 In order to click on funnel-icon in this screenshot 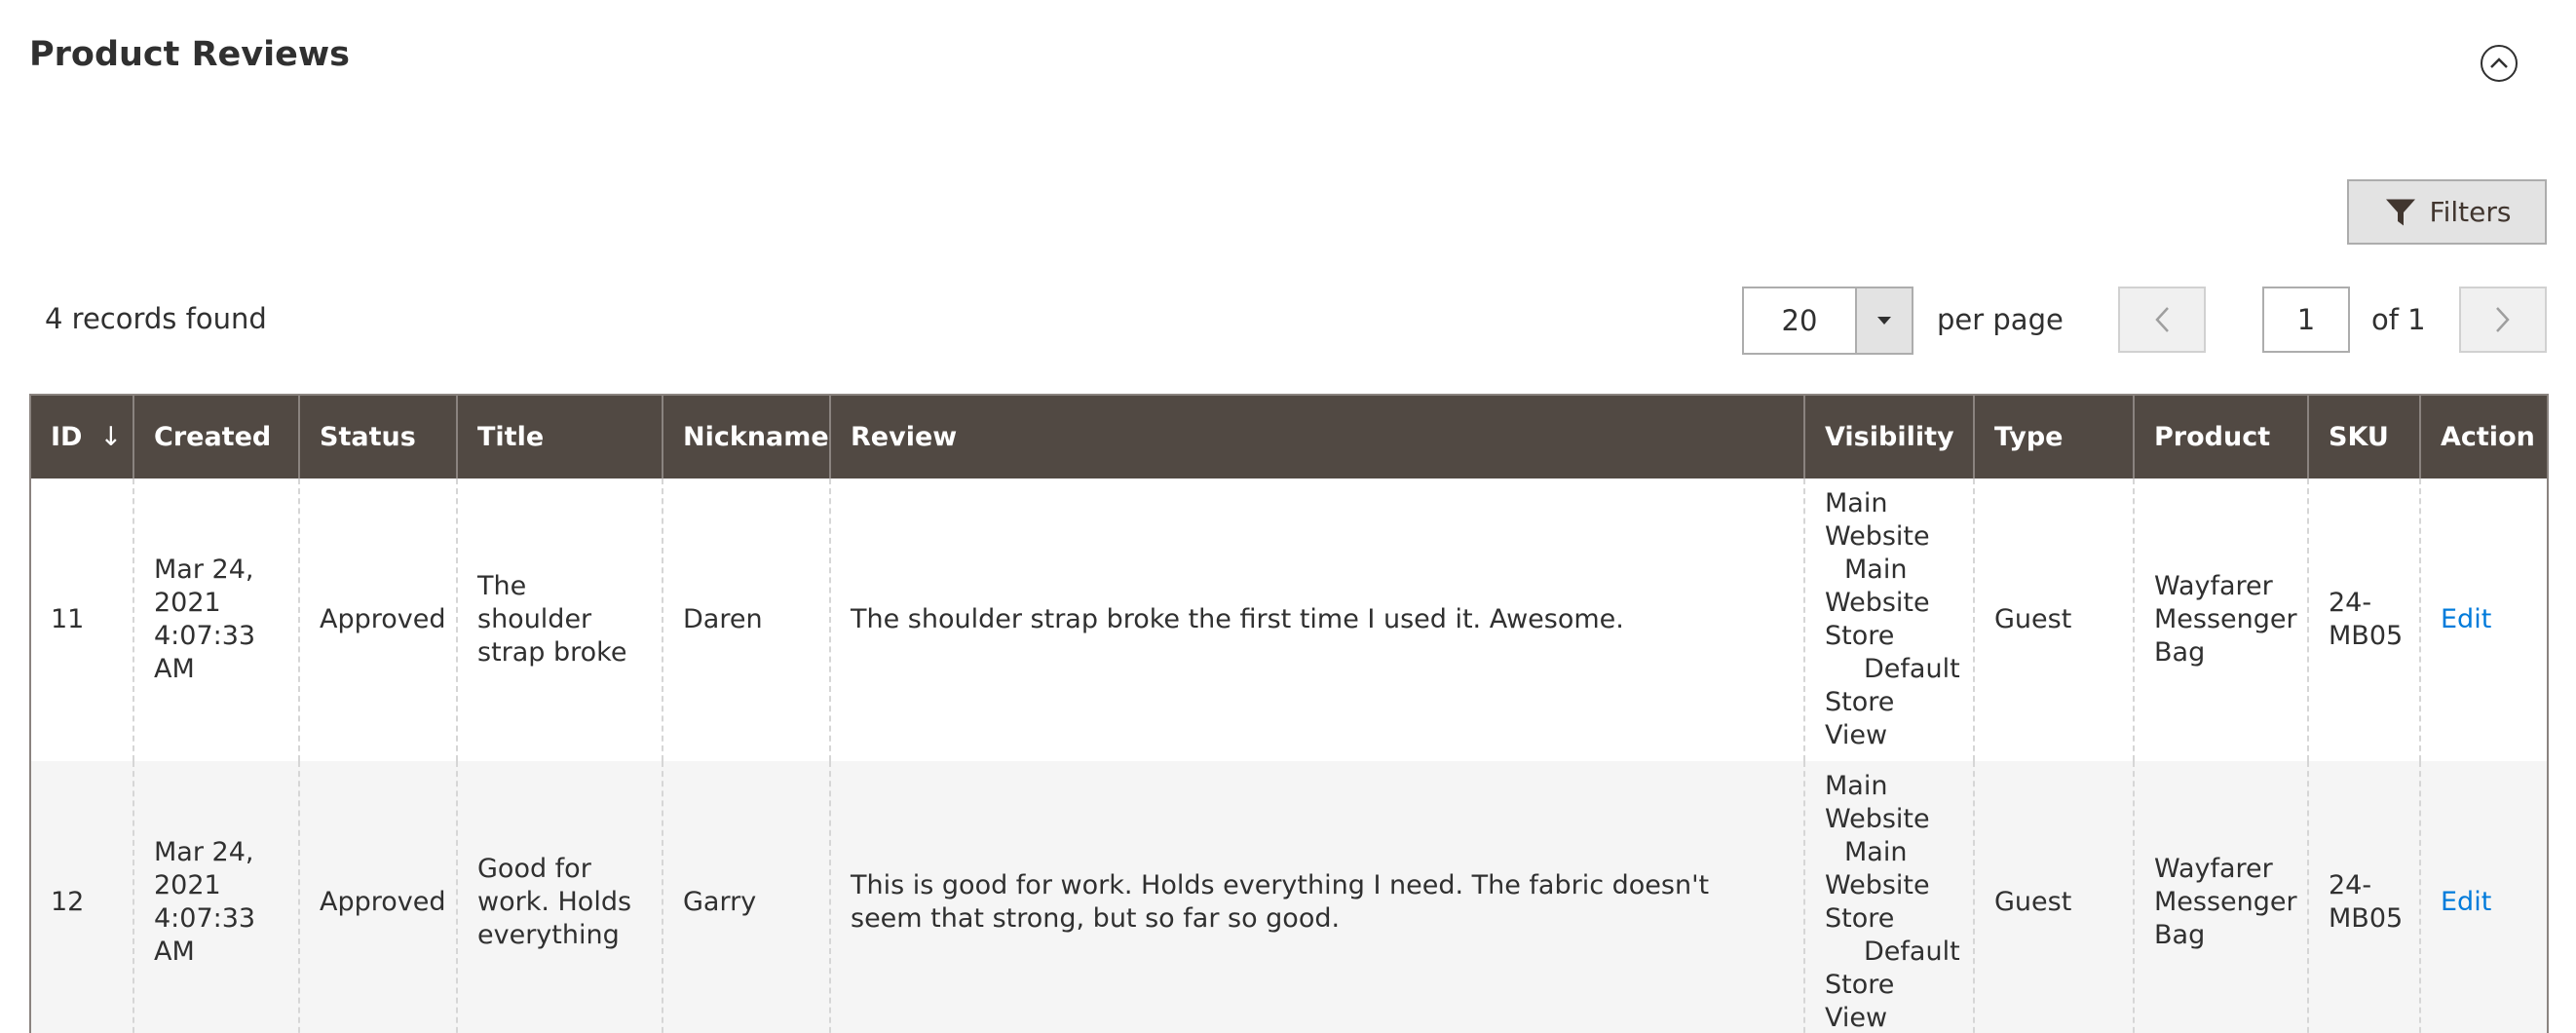, I will do `click(2400, 212)`.